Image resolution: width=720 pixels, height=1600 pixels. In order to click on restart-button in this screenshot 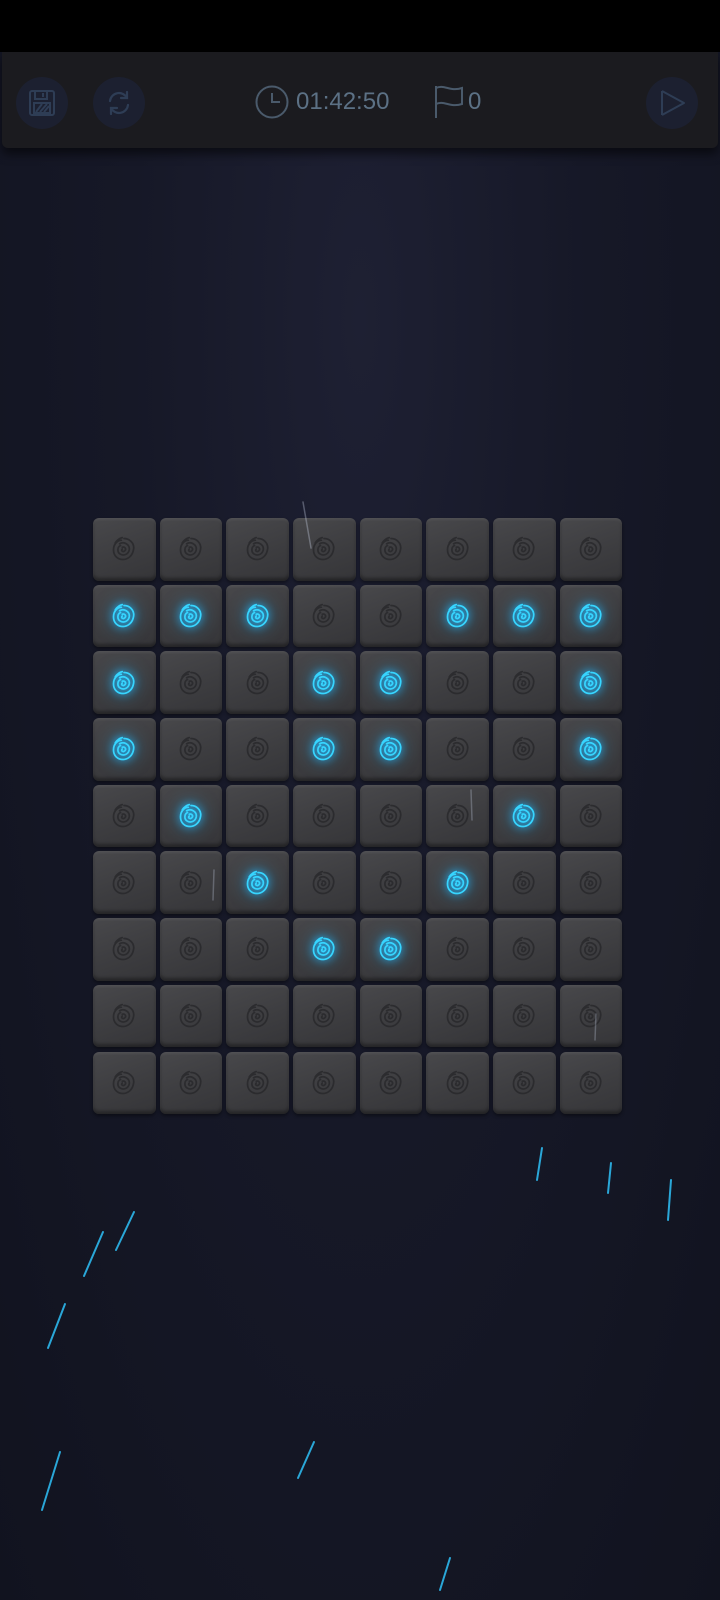, I will do `click(119, 103)`.